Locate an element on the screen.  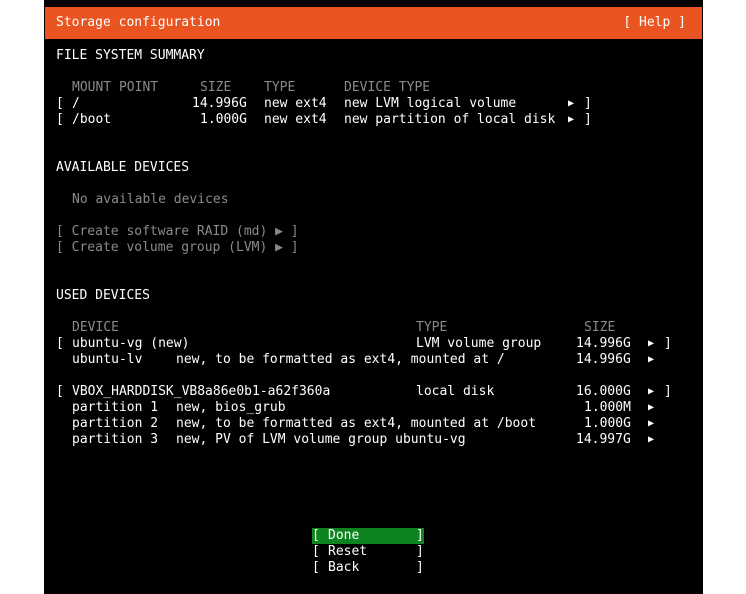
fs-mount: / is located at coordinates (76, 103).